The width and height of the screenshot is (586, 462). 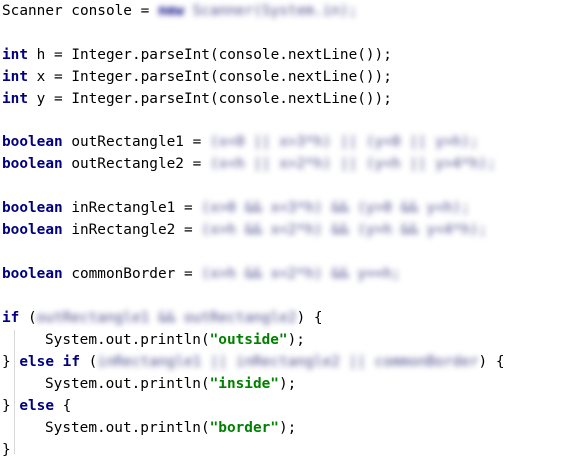 I want to click on blurred-code: (x>h && x<2*h) && y==h;, so click(x=301, y=274).